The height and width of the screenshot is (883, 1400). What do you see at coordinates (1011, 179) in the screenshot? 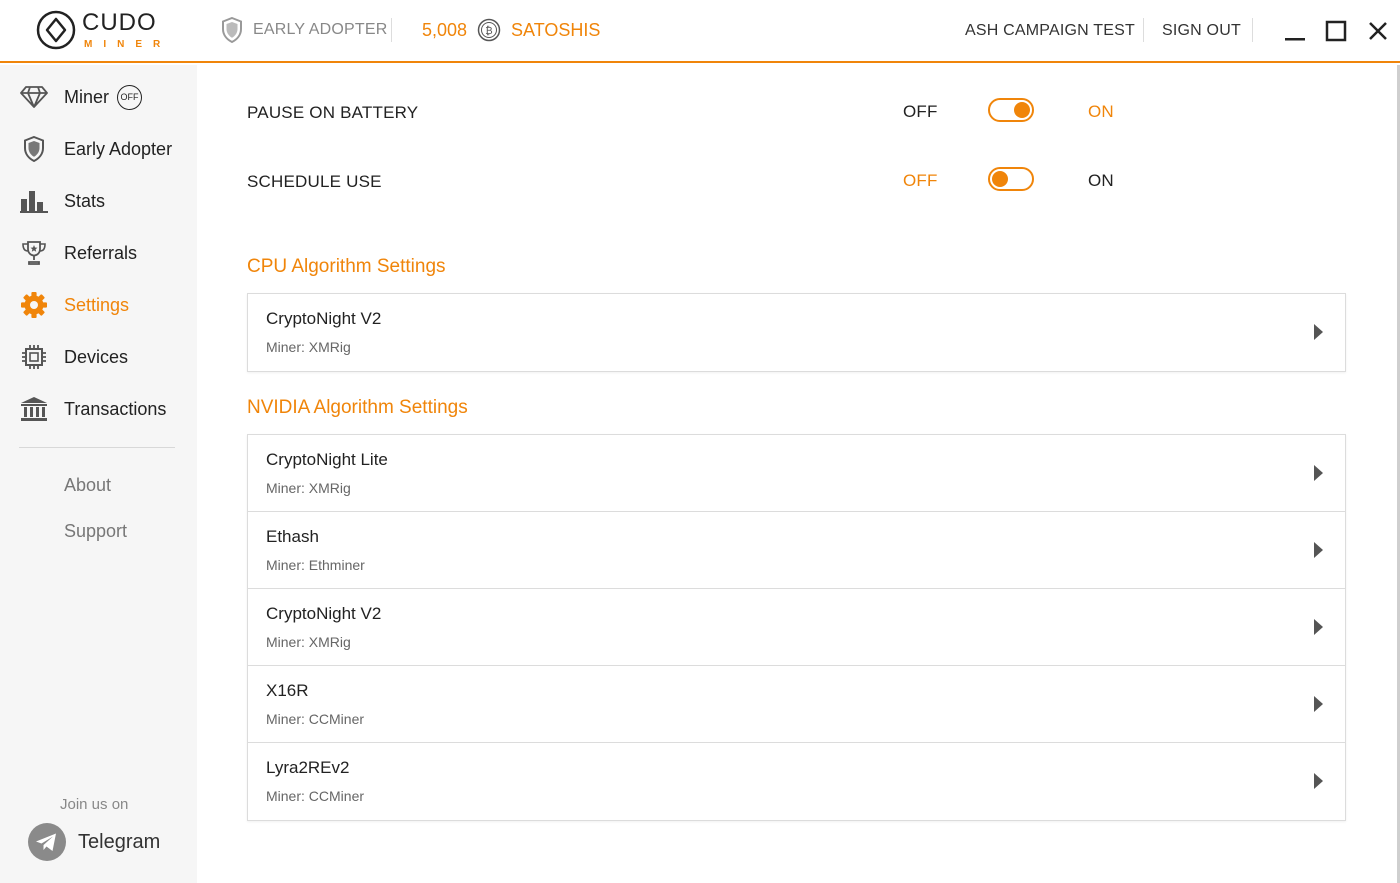
I see `schedule-use-toggle` at bounding box center [1011, 179].